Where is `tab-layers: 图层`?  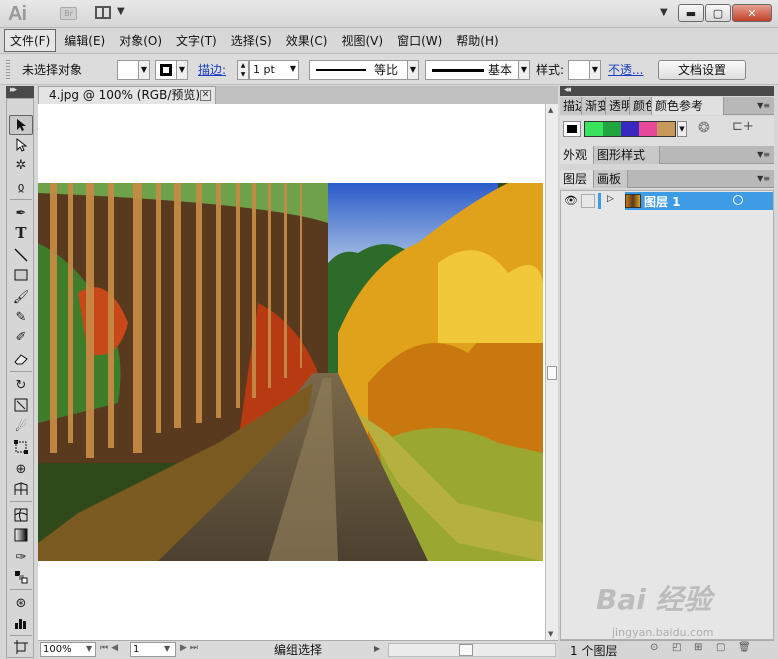 tab-layers: 图层 is located at coordinates (577, 179).